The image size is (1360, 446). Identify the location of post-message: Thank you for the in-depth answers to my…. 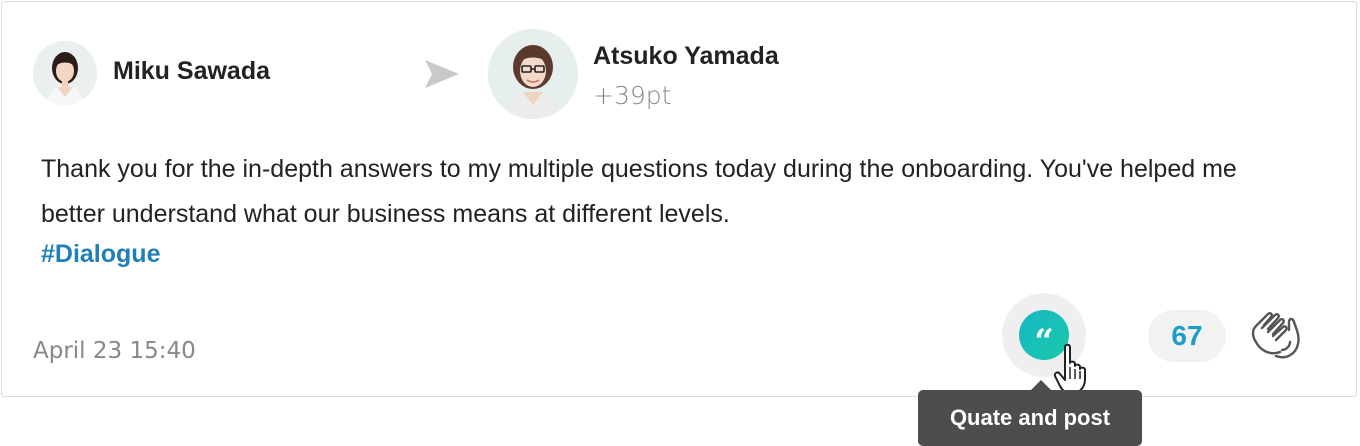
(639, 191).